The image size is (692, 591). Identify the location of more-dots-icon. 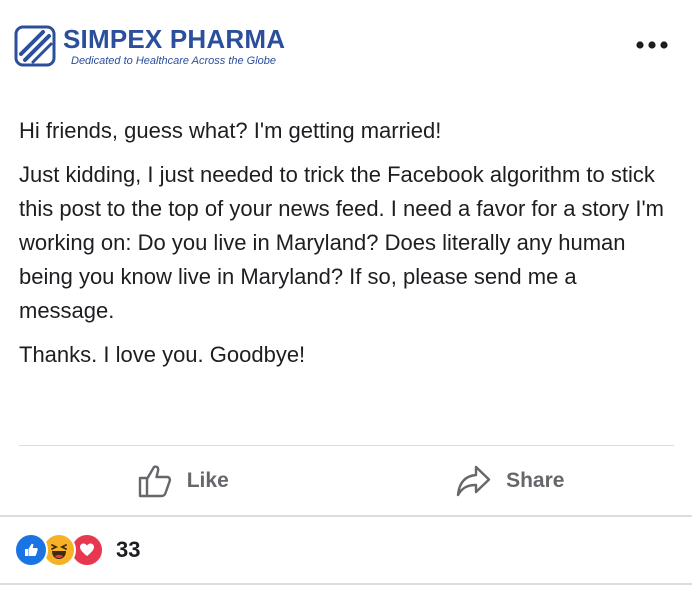
(652, 45).